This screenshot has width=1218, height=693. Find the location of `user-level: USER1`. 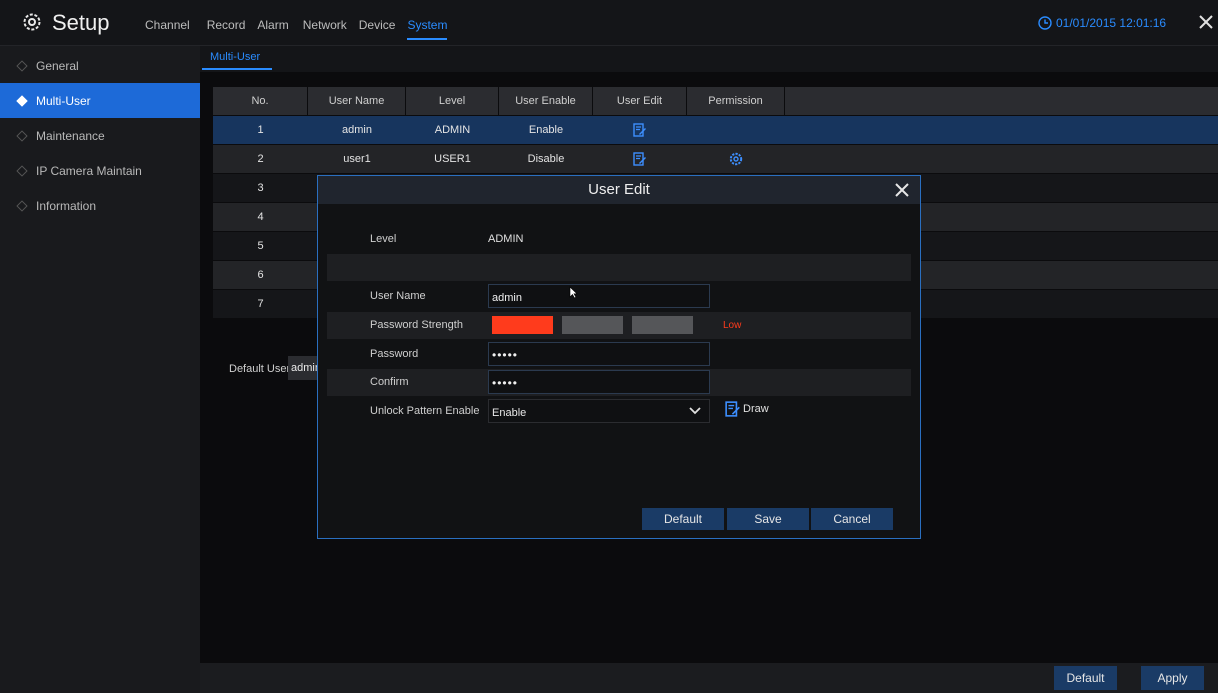

user-level: USER1 is located at coordinates (452, 159).